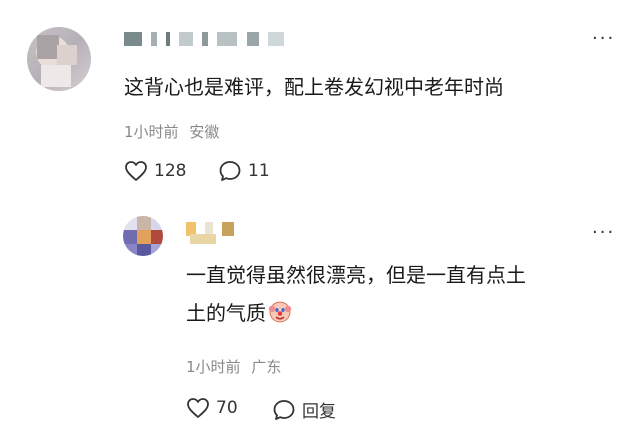  I want to click on username-blurred, so click(206, 39).